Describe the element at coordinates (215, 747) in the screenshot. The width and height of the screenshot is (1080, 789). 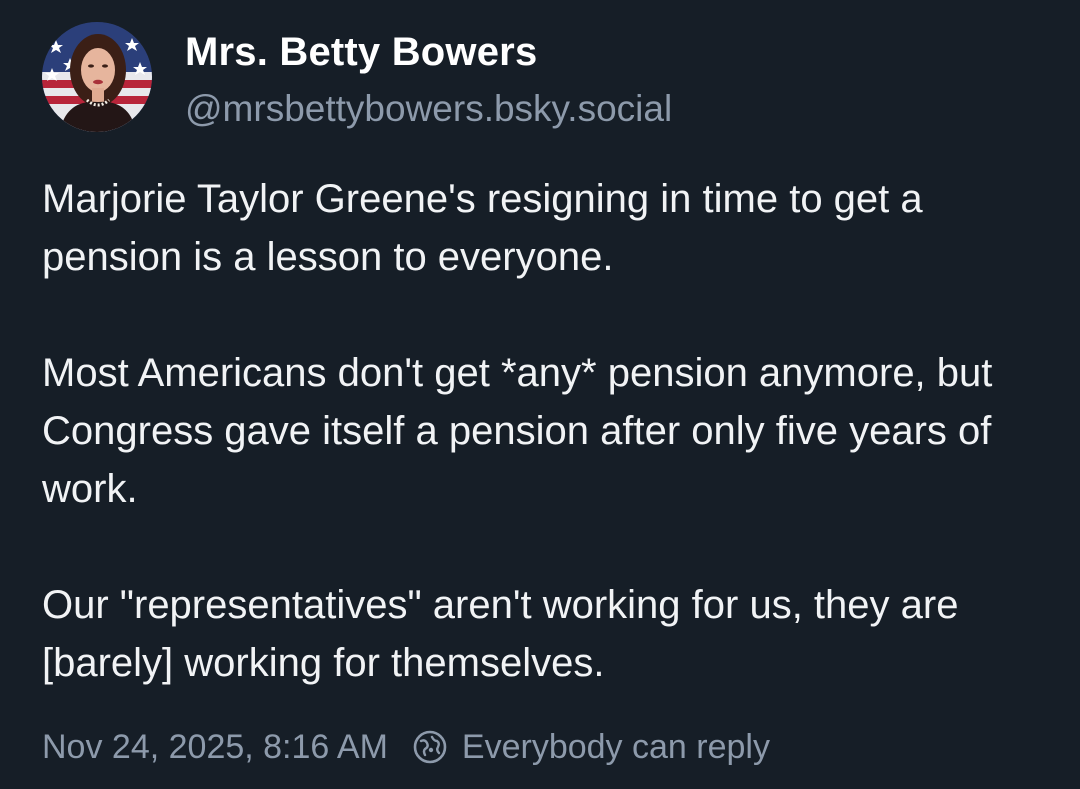
I see `post-timestamp: Nov 24, 2025, 8:16 AM` at that location.